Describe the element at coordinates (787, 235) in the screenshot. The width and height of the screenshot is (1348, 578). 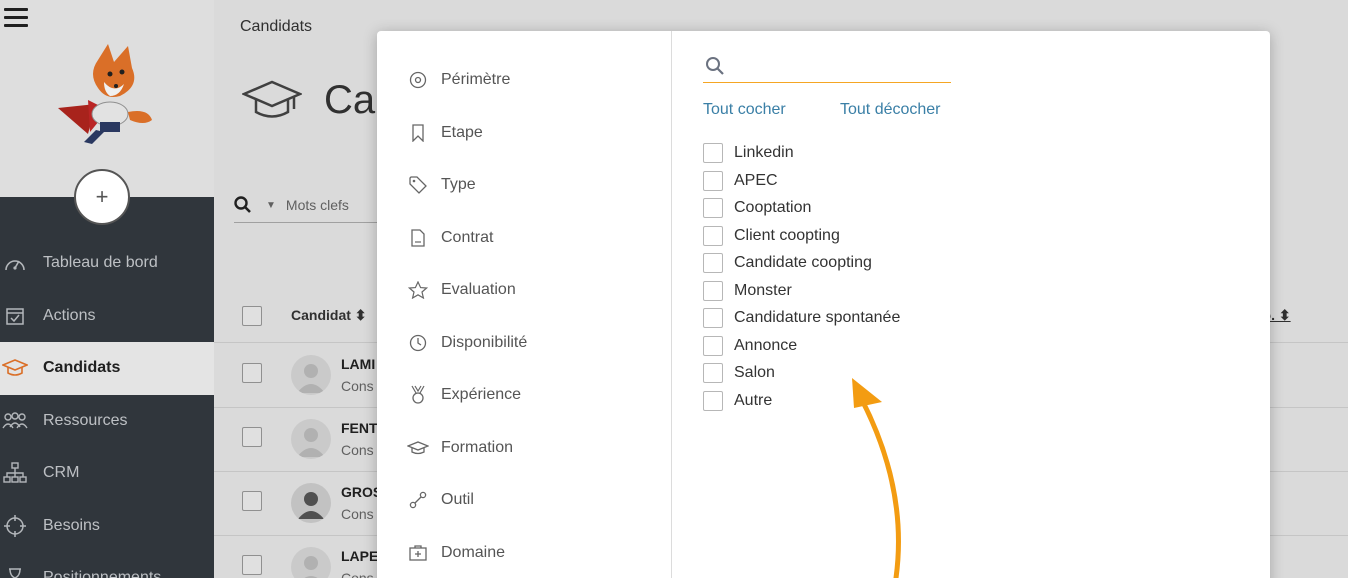
I see `option-label: Client coopting` at that location.